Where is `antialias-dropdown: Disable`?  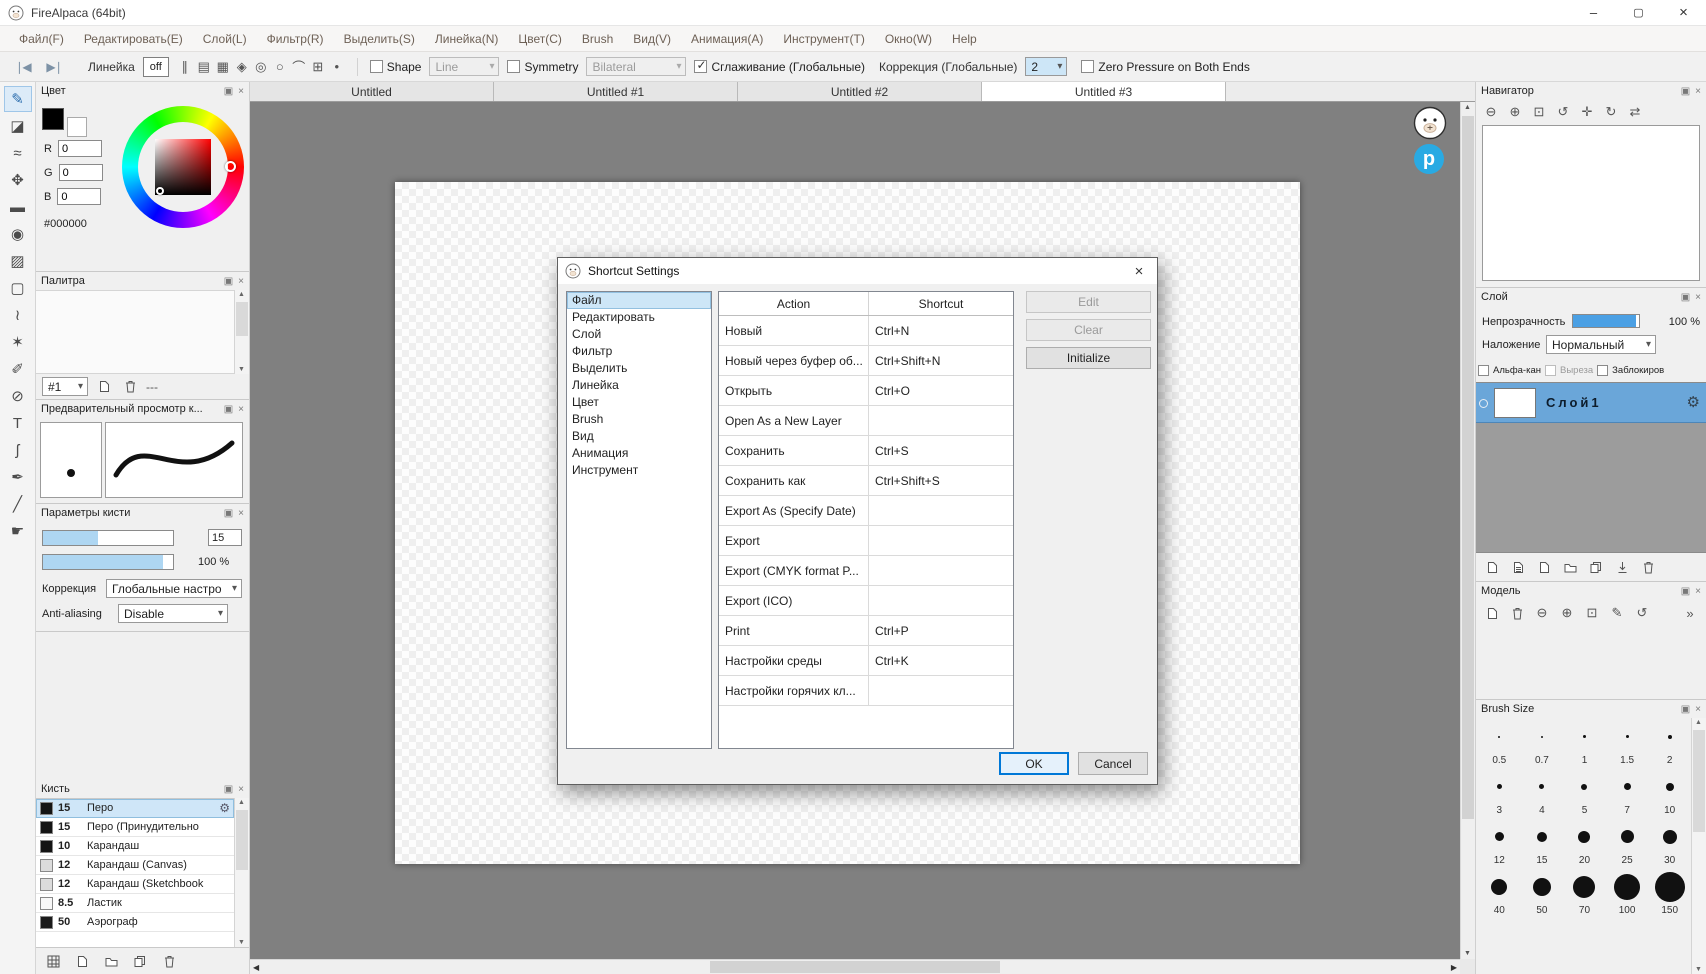
antialias-dropdown: Disable is located at coordinates (173, 613).